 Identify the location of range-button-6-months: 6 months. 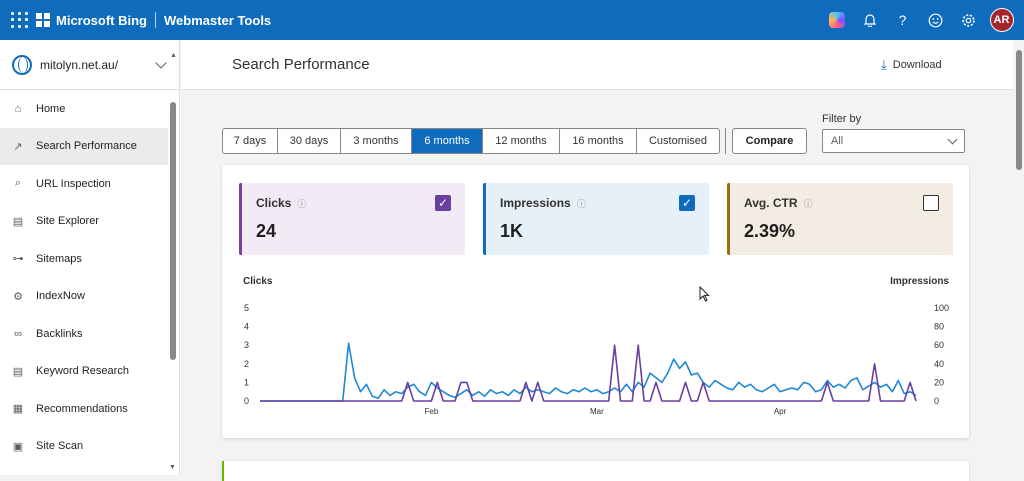
(447, 141).